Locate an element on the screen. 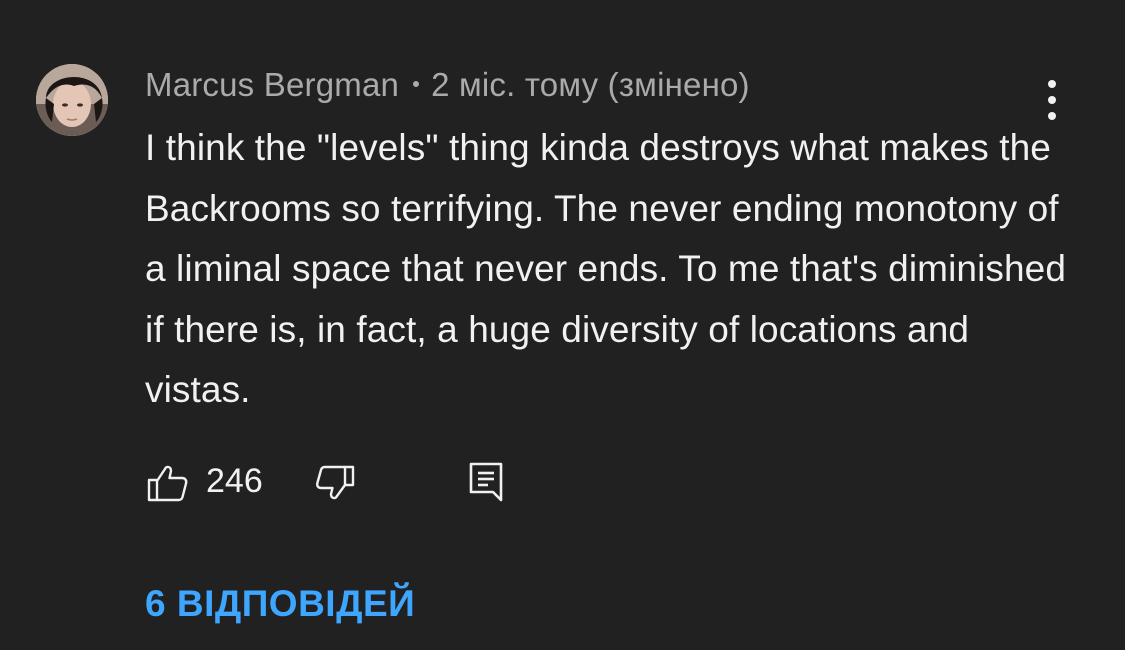 The image size is (1125, 650). author-avatar is located at coordinates (72, 100).